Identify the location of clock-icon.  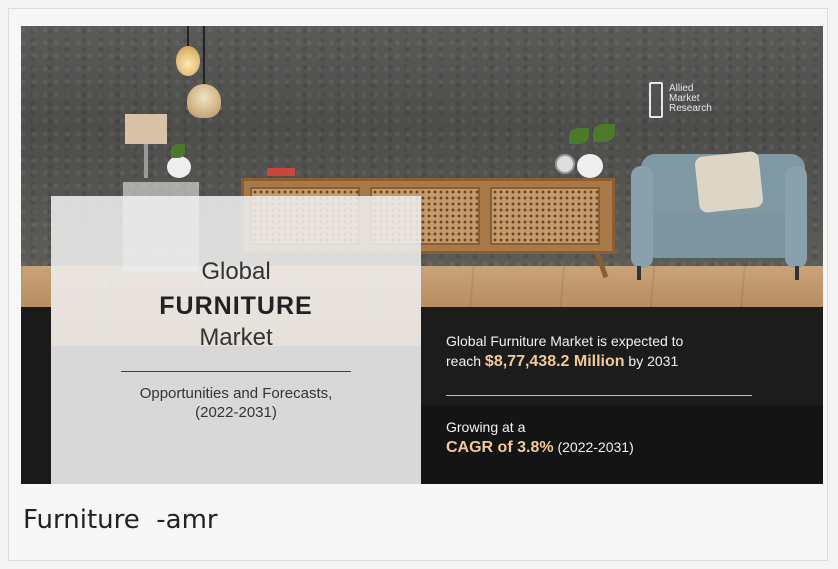
(565, 164).